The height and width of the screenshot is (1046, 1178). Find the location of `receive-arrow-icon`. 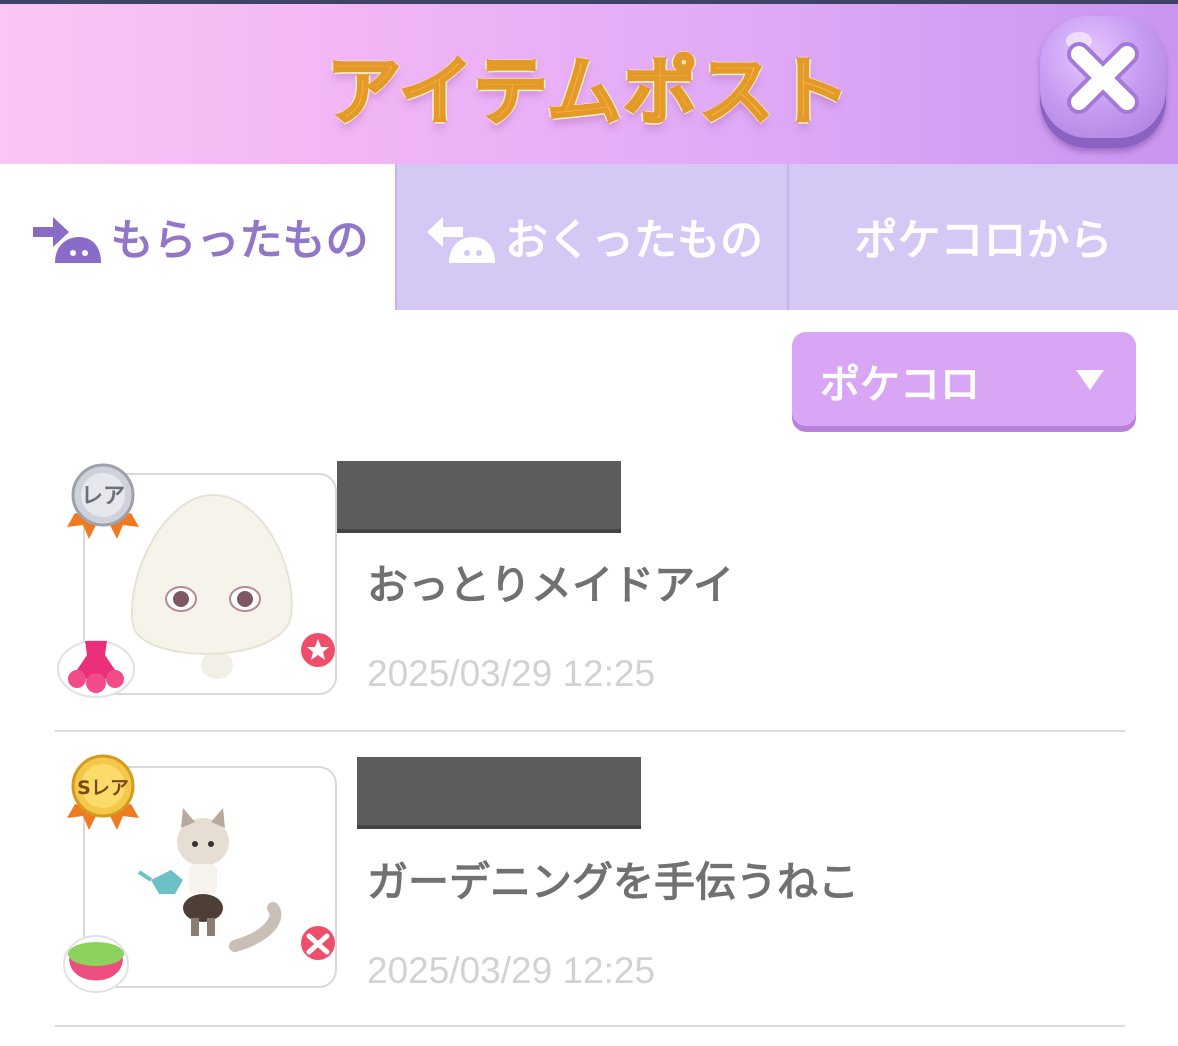

receive-arrow-icon is located at coordinates (66, 240).